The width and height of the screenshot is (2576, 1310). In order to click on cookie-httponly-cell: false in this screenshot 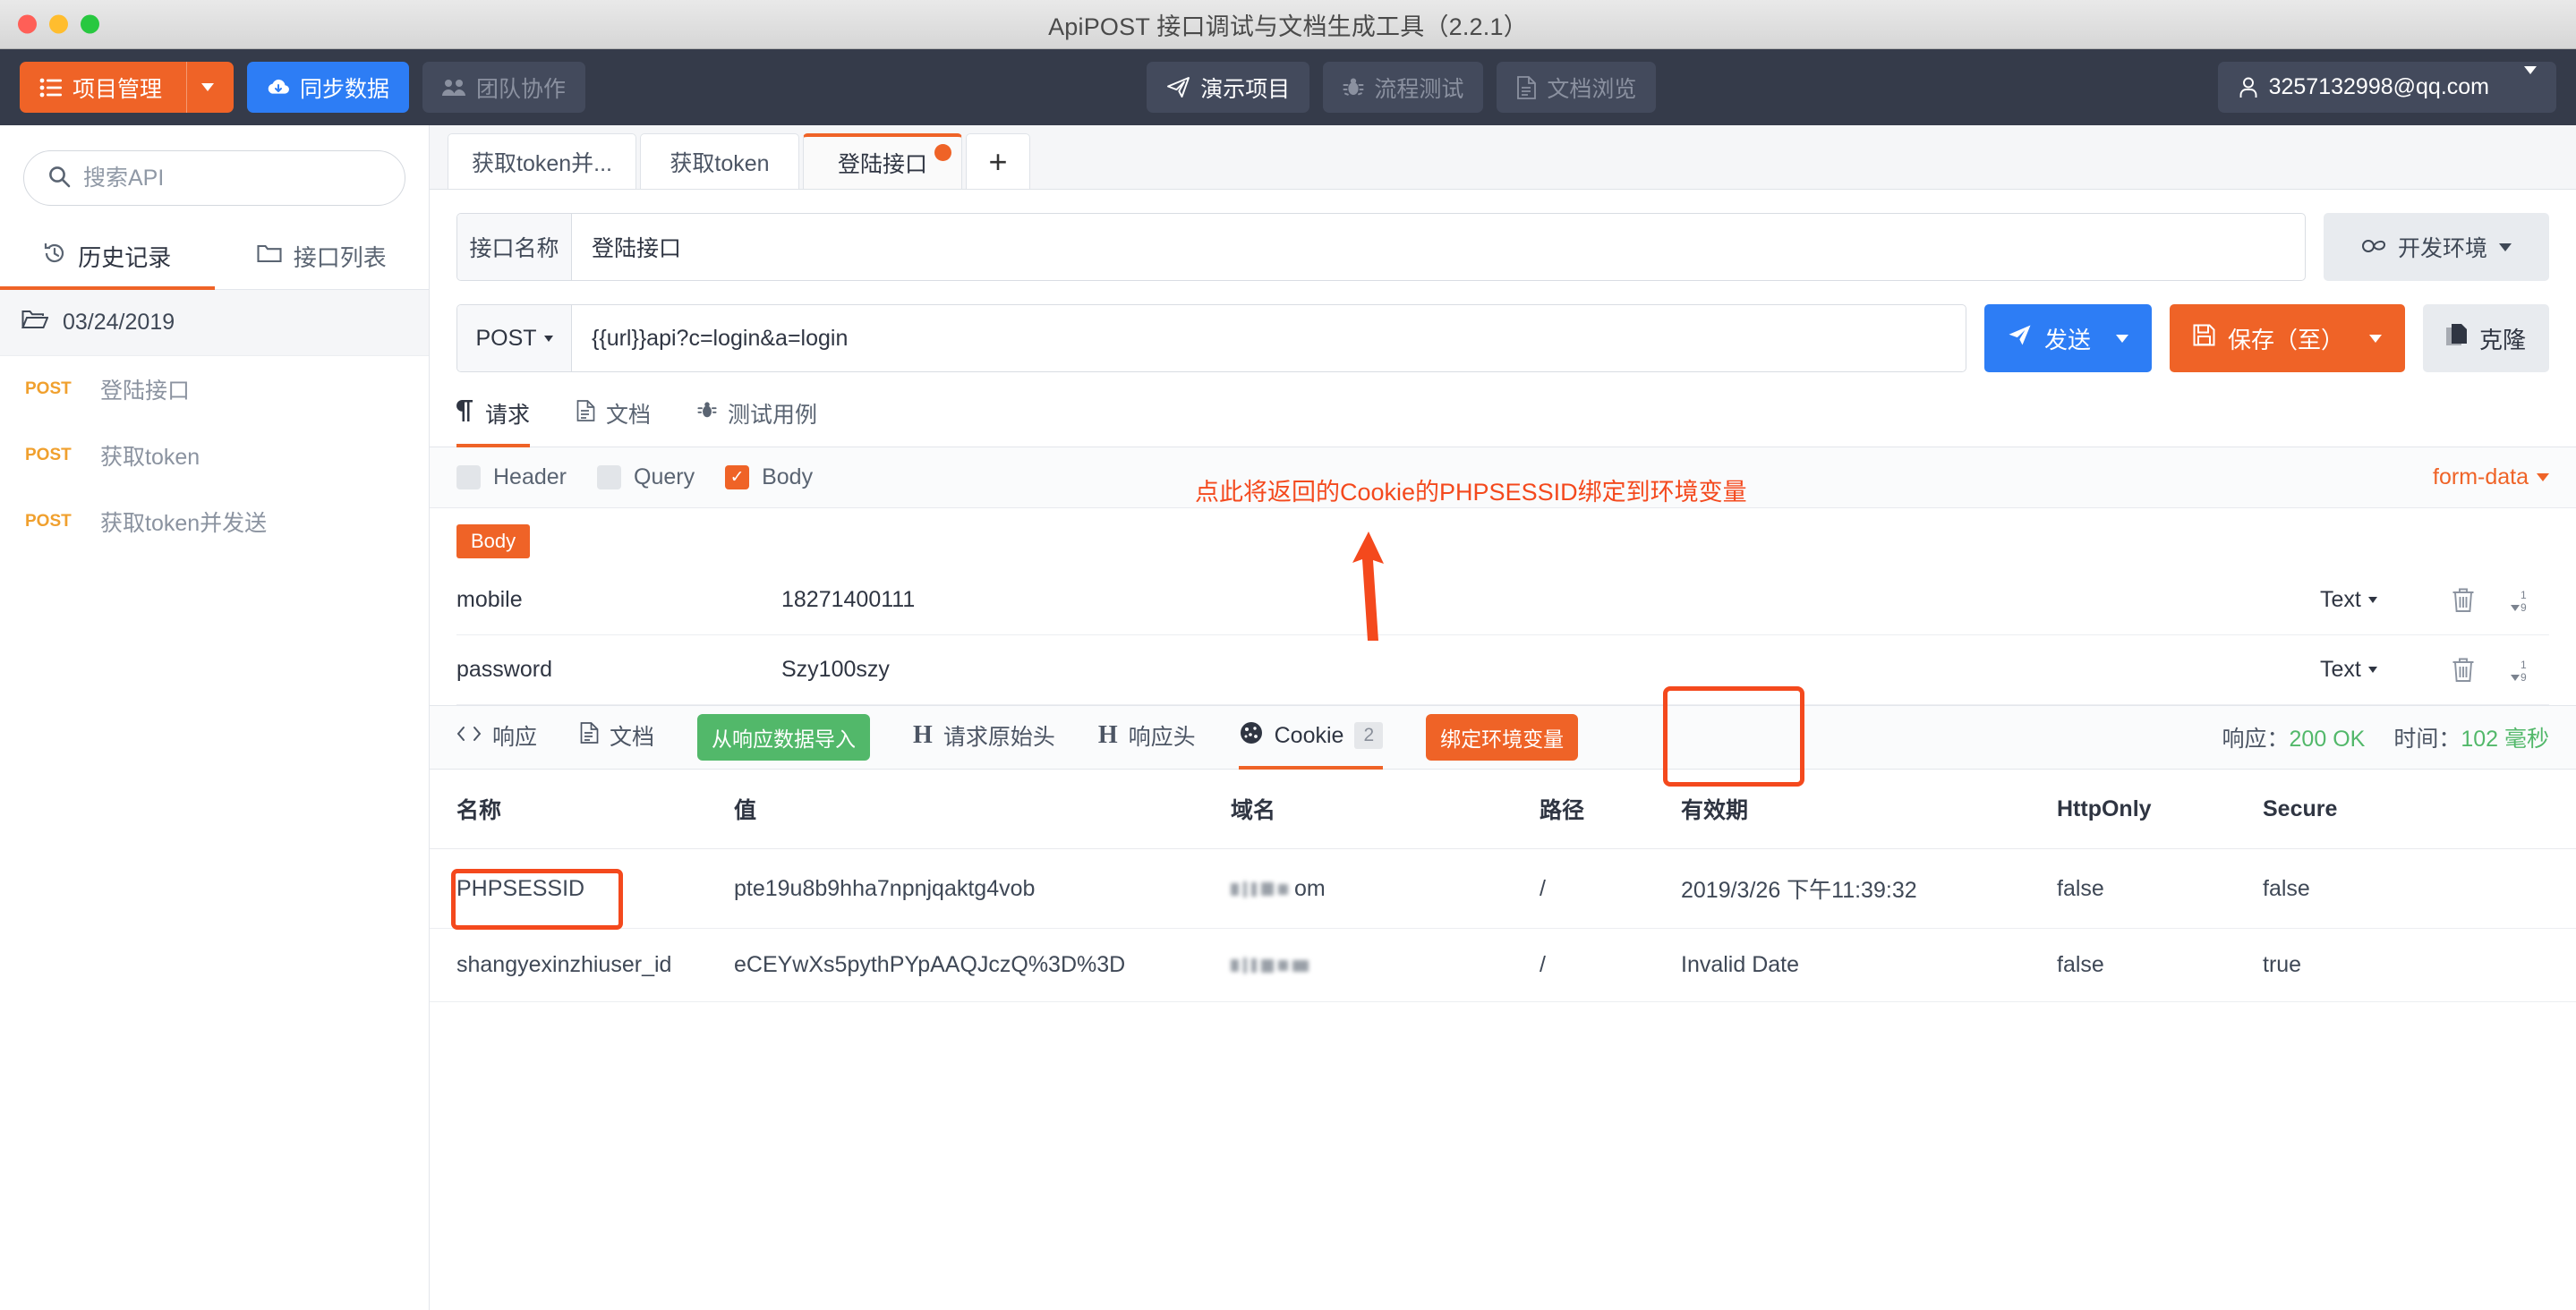, I will do `click(2160, 965)`.